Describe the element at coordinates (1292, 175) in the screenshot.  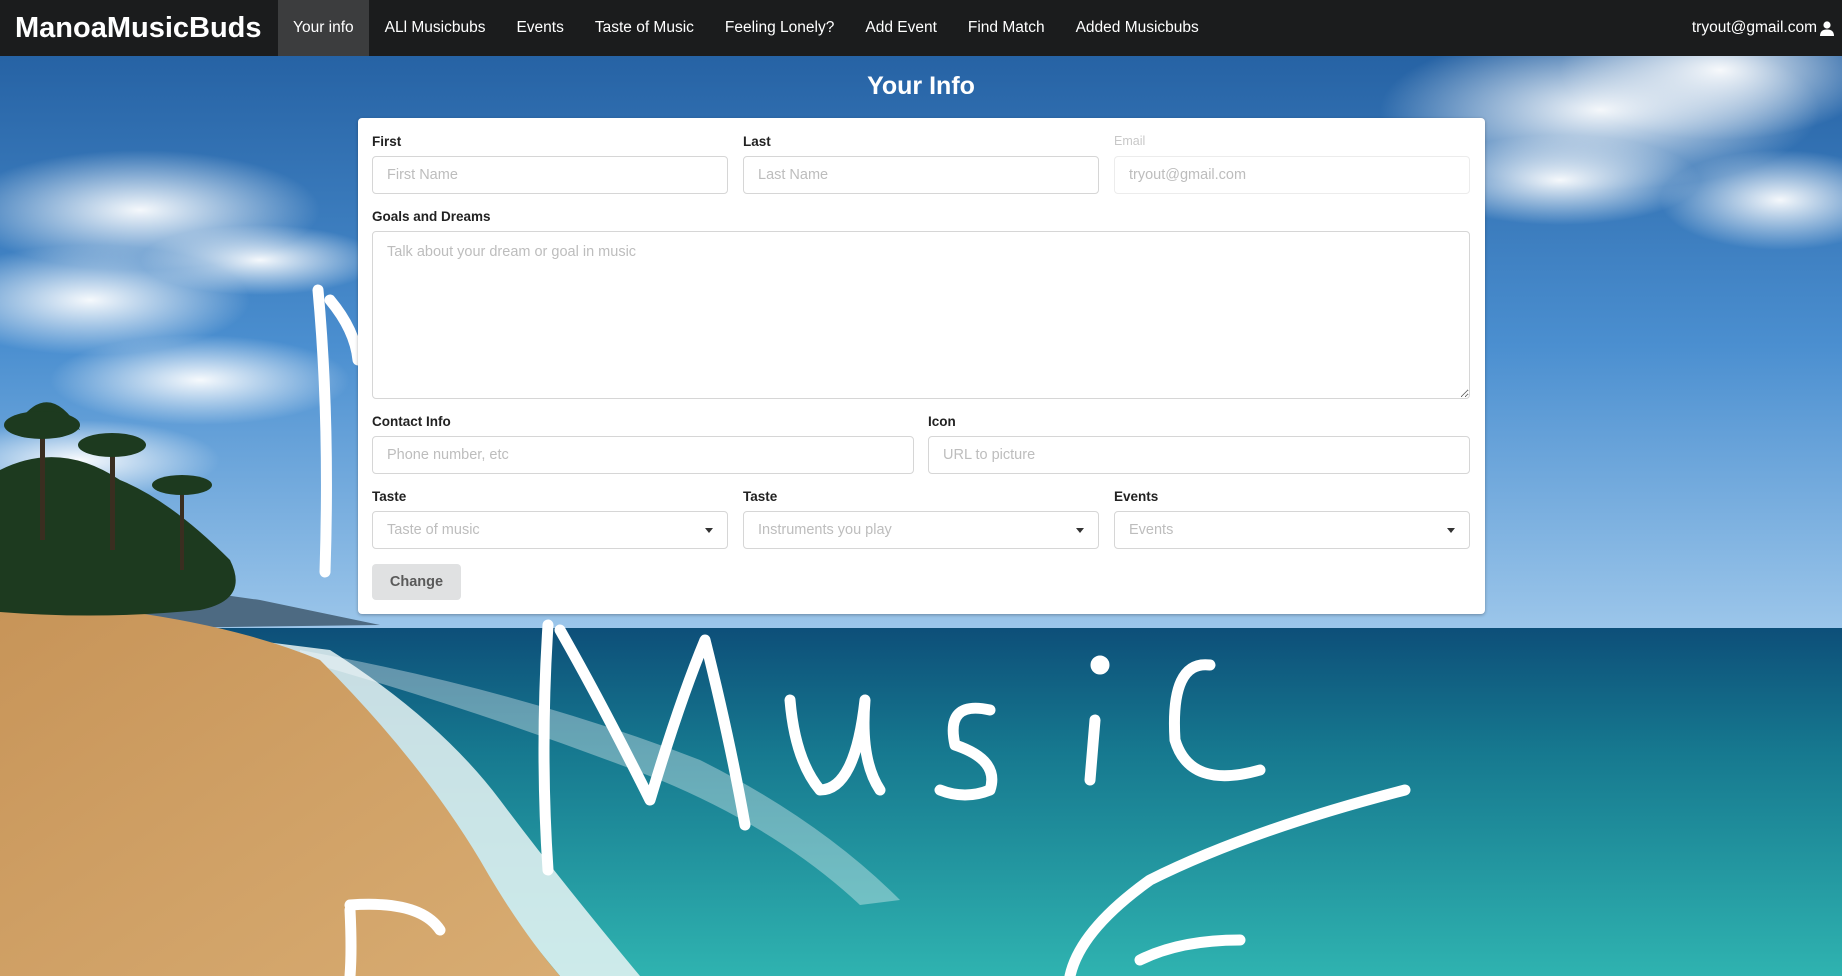
I see `email-input` at that location.